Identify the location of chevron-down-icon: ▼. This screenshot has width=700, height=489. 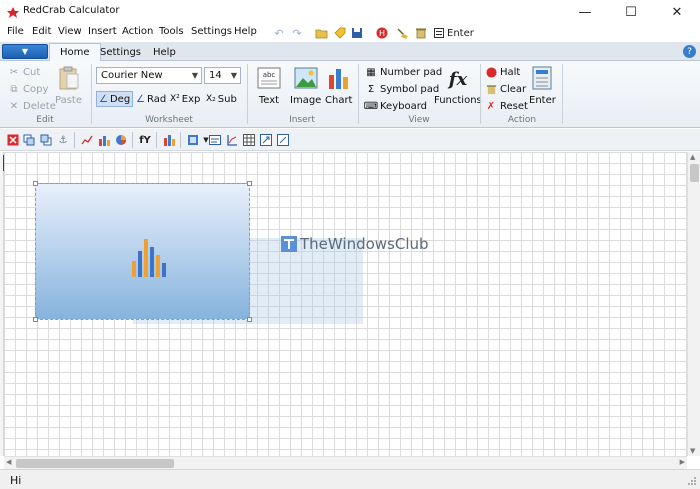
(194, 75).